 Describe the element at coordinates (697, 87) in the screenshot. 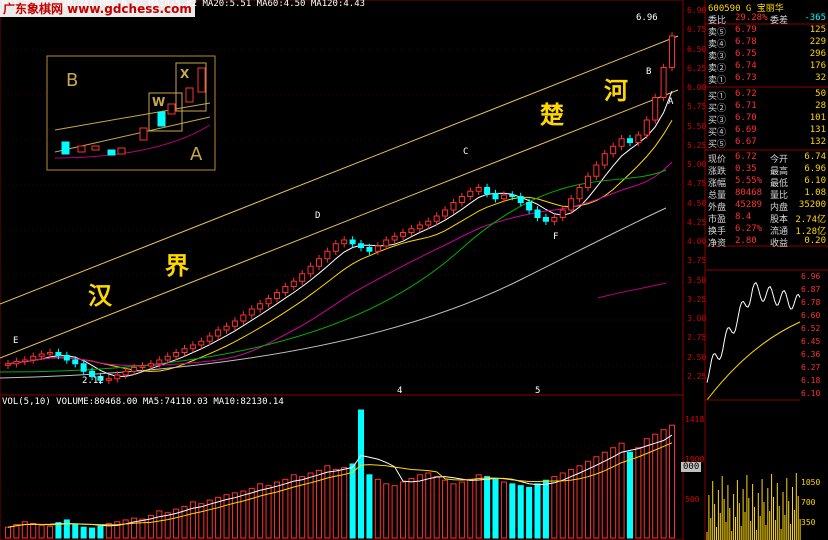

I see `price-tick: 6.00` at that location.